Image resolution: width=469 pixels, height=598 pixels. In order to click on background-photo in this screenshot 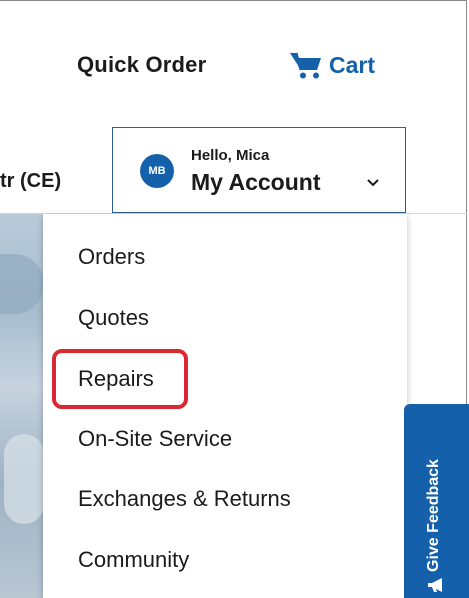, I will do `click(22, 406)`.